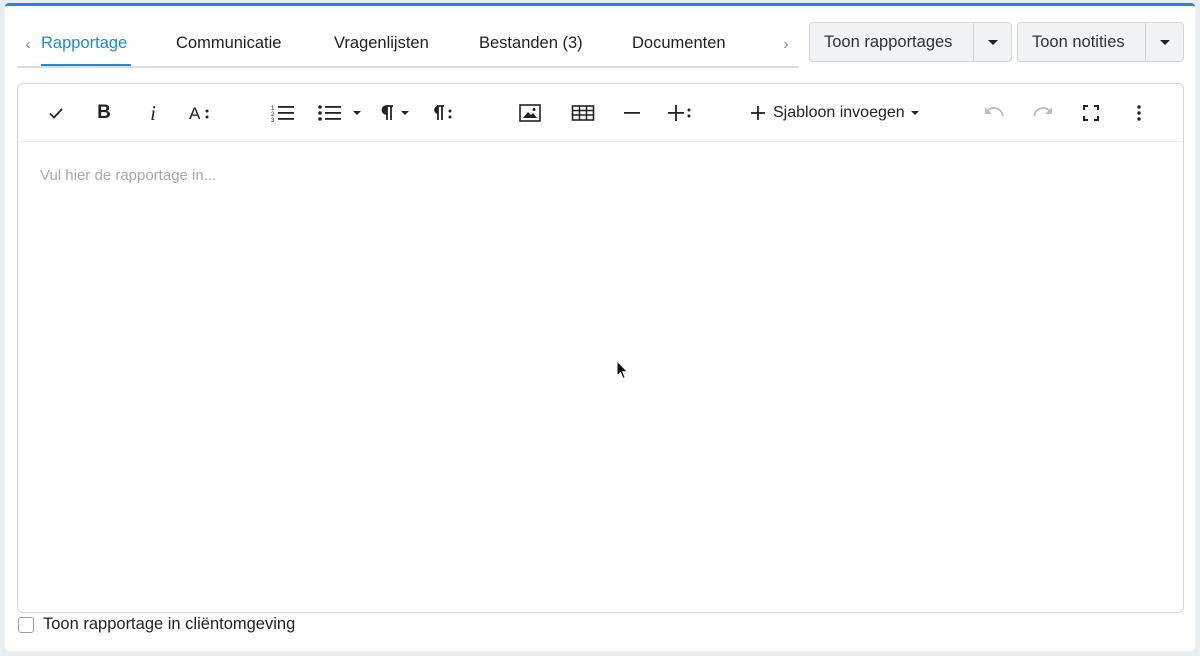  I want to click on toon-rapportages-split-button: Toon rapportages, so click(910, 42).